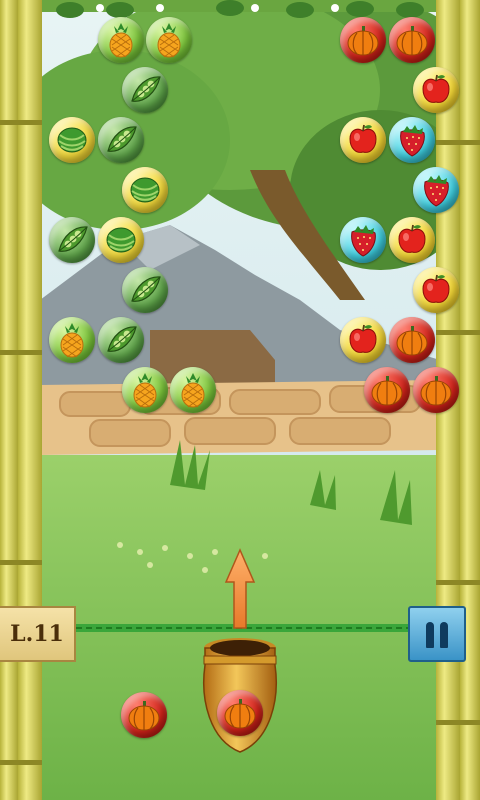  Describe the element at coordinates (444, 635) in the screenshot. I see `pause-icon-bar` at that location.